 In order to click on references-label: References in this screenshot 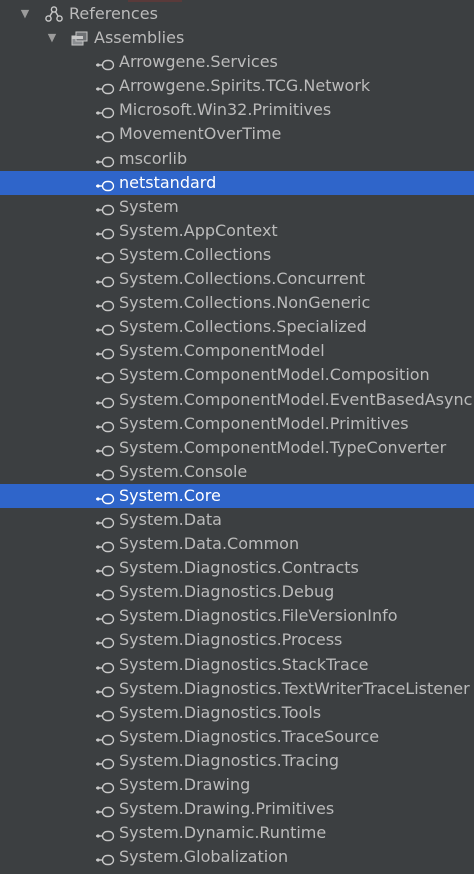, I will do `click(113, 13)`.